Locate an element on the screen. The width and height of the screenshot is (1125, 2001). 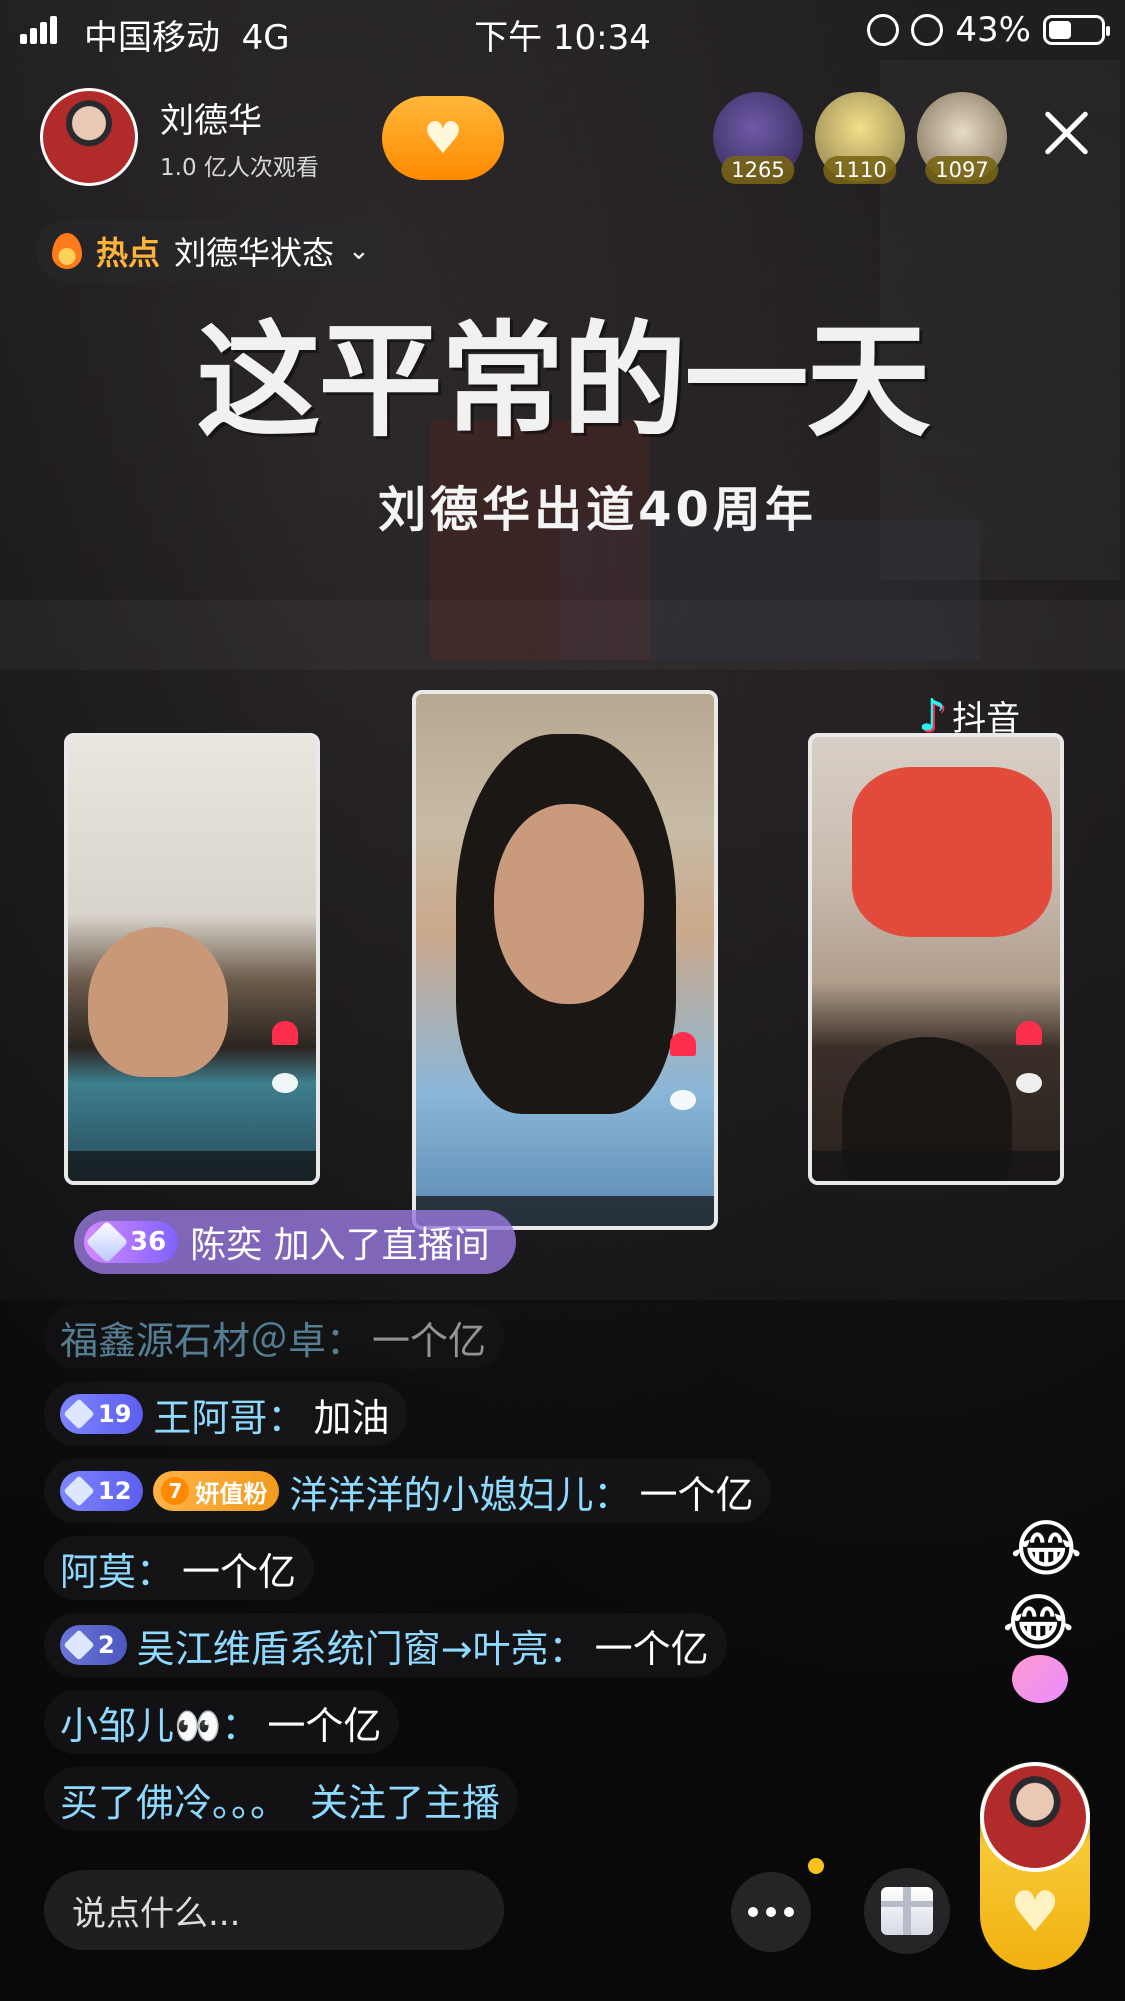
join-notice: 36 陈奕 加入了直播间 is located at coordinates (295, 1242).